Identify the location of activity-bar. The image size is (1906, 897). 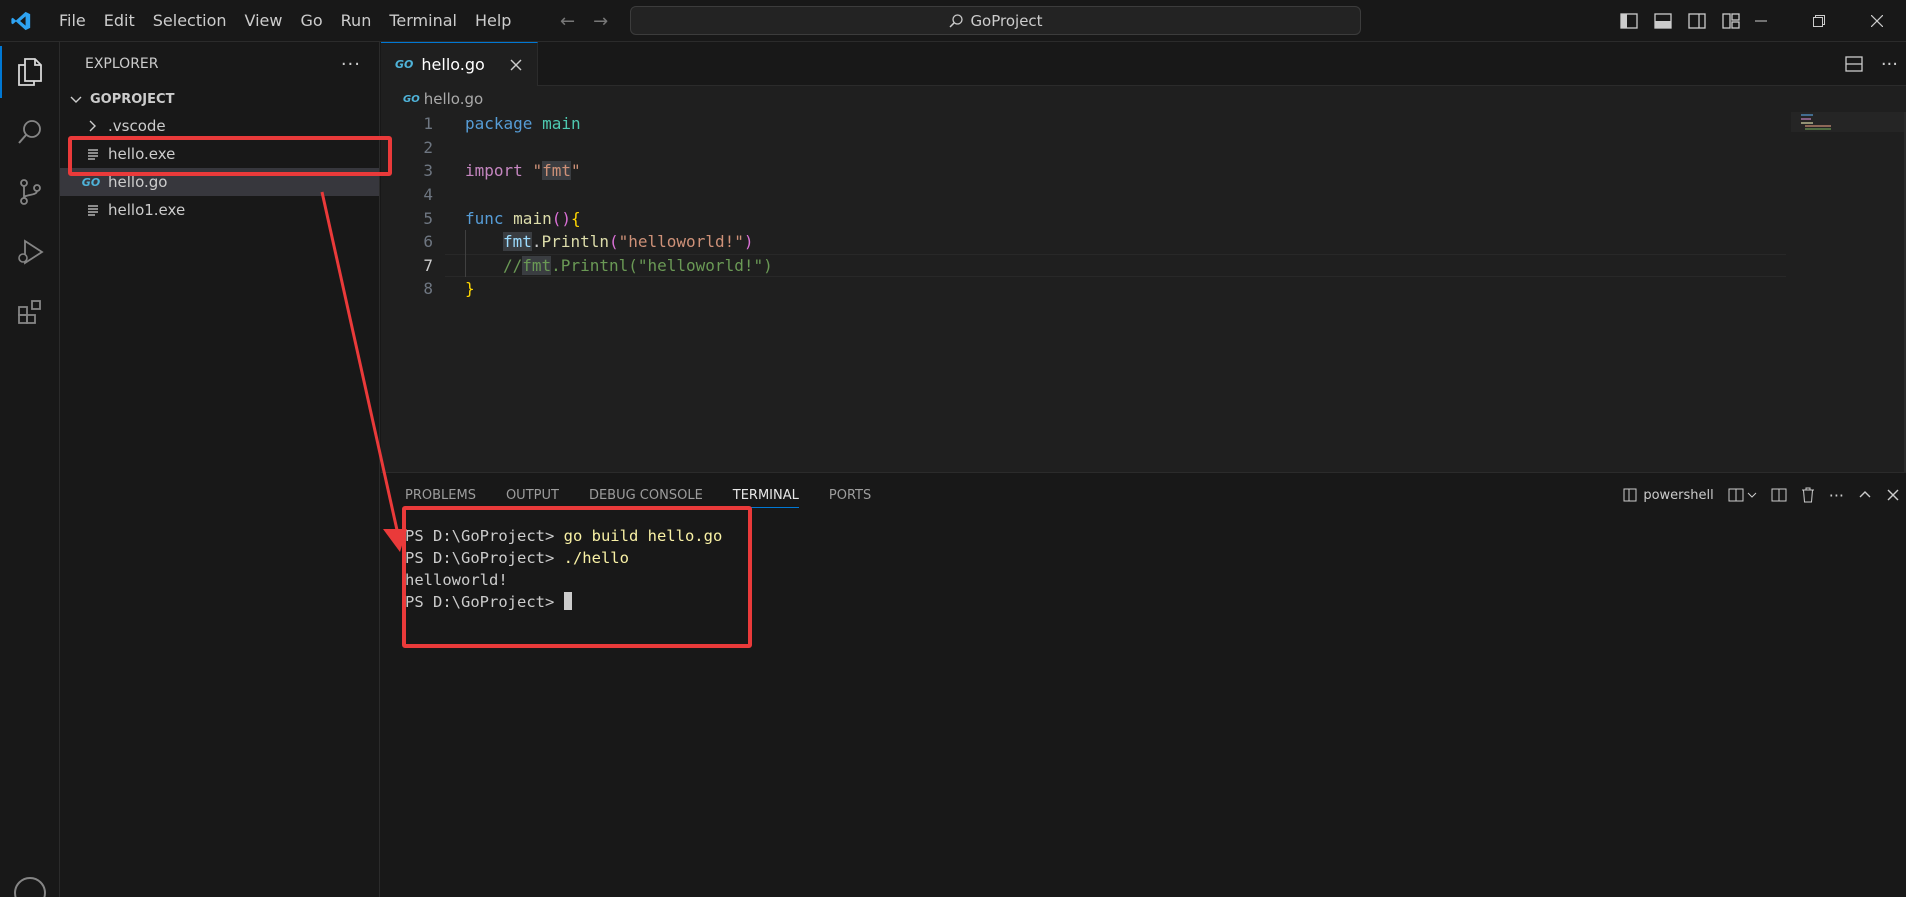
(30, 469).